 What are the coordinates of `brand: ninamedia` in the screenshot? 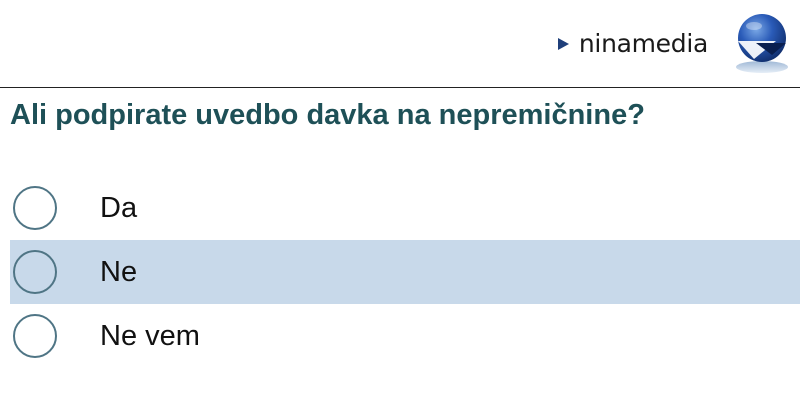 It's located at (674, 43).